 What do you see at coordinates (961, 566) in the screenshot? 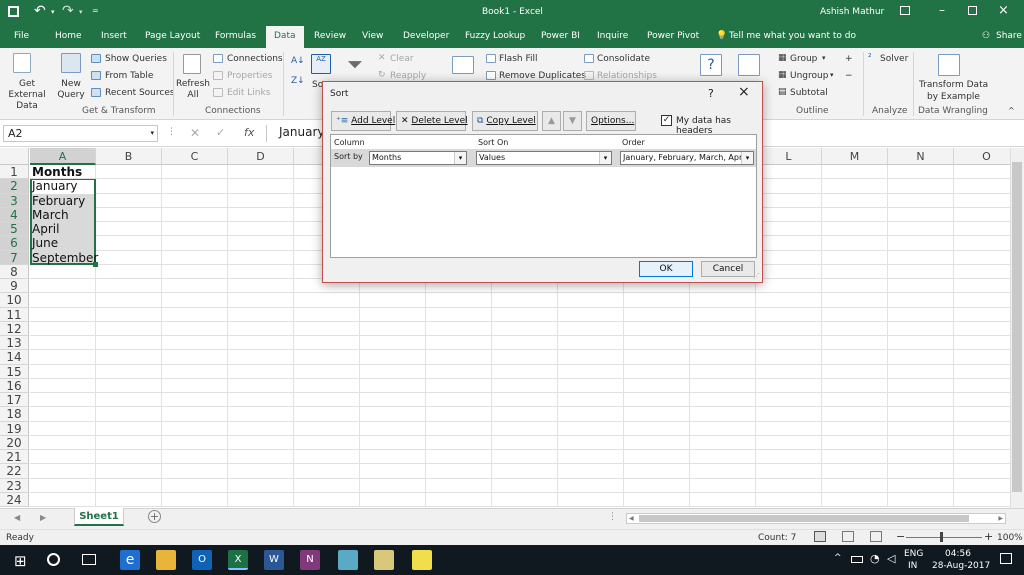
I see `clock-date: 28-Aug-2017` at bounding box center [961, 566].